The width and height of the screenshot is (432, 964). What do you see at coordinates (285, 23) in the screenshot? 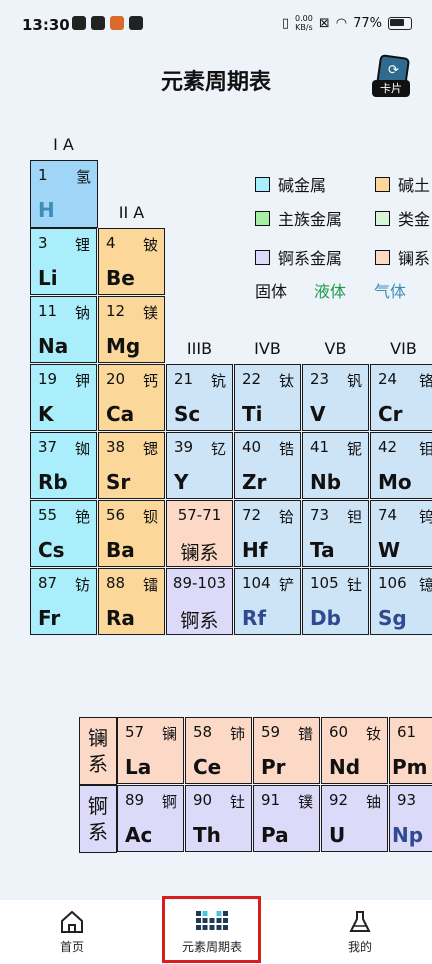
I see `vibrate-icon: ▯` at bounding box center [285, 23].